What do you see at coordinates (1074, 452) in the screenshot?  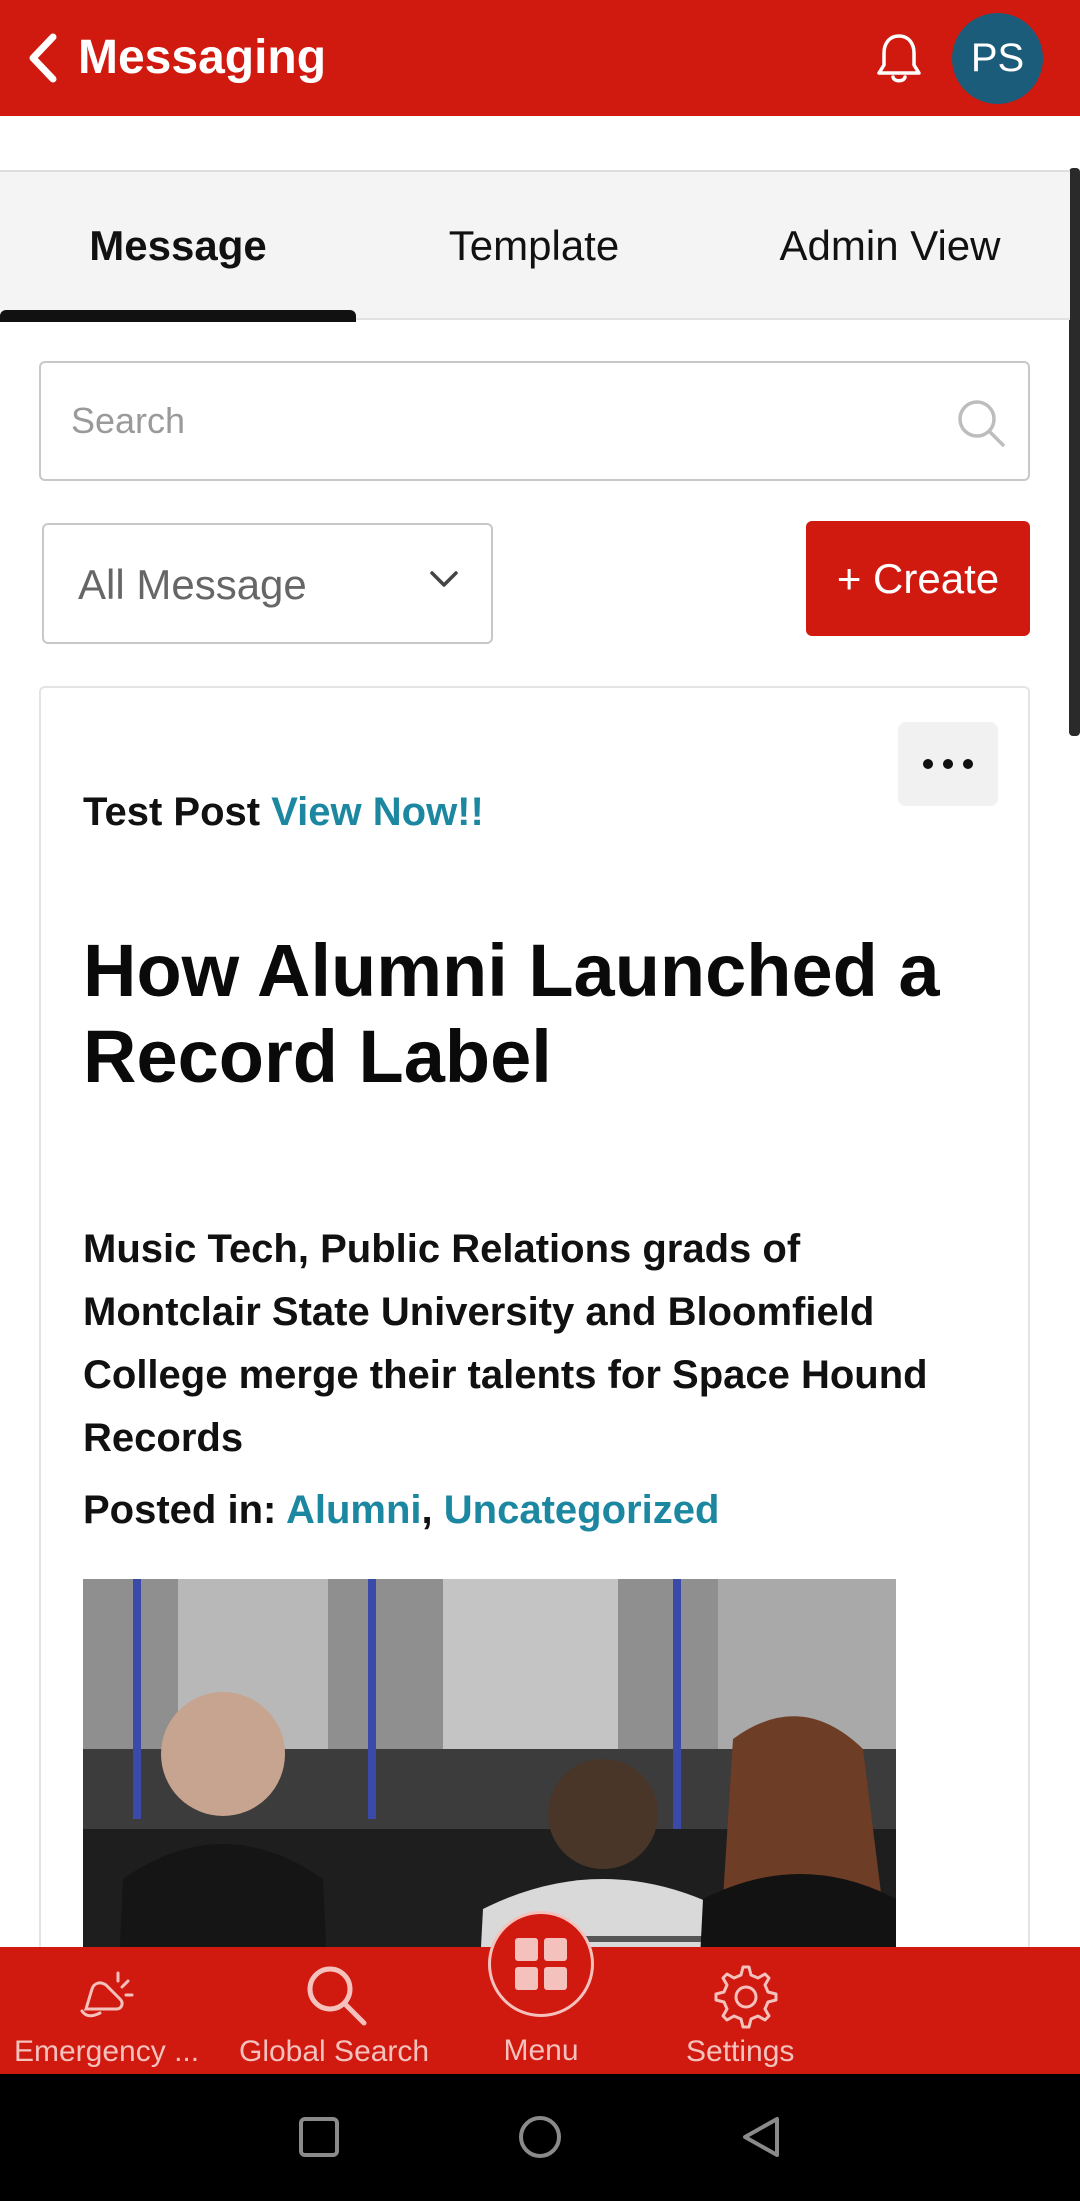 I see `scrollbar` at bounding box center [1074, 452].